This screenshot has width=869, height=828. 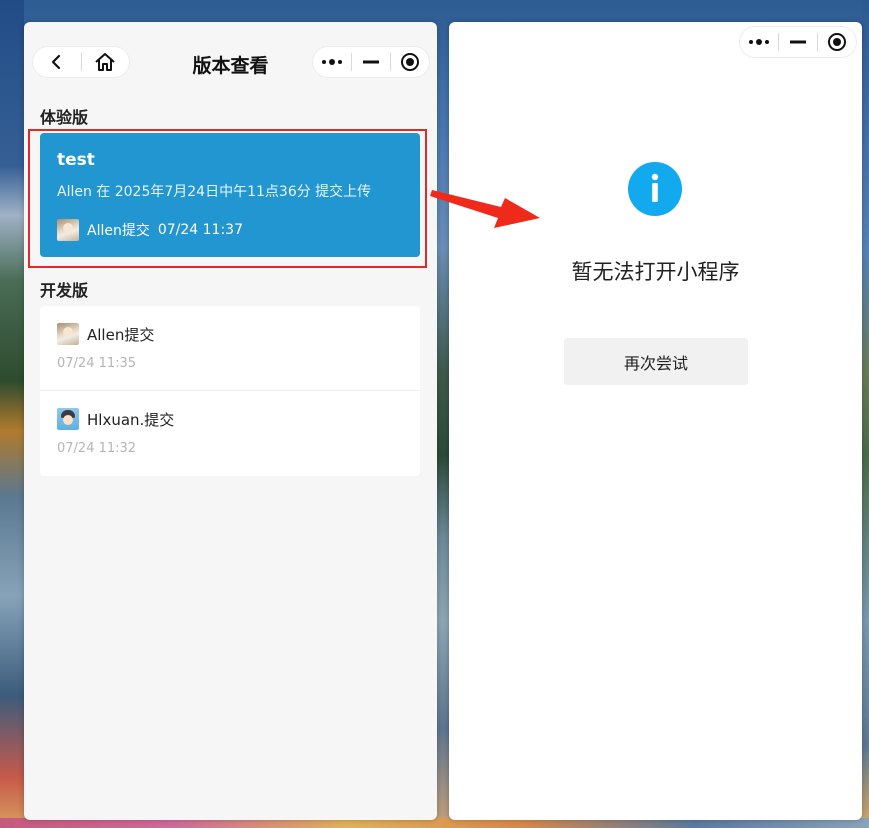 I want to click on submitter-label: Hlxuan.提交, so click(x=131, y=419).